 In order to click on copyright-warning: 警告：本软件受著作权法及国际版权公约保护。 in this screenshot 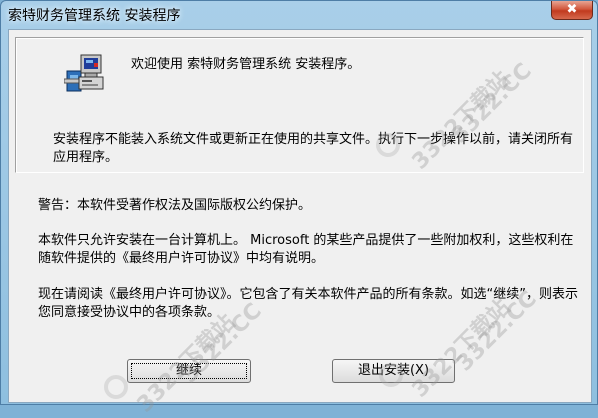, I will do `click(175, 205)`.